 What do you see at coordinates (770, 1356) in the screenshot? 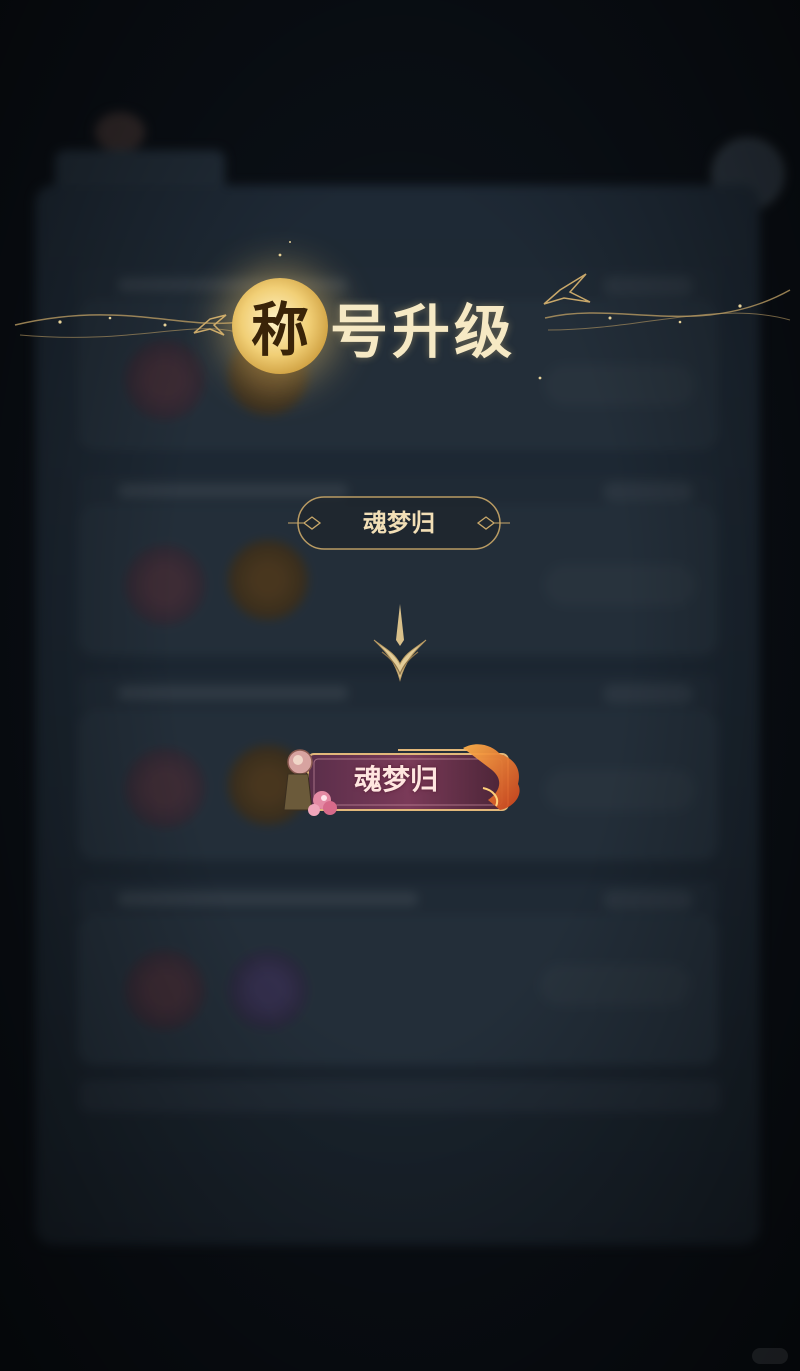
I see `watermark` at bounding box center [770, 1356].